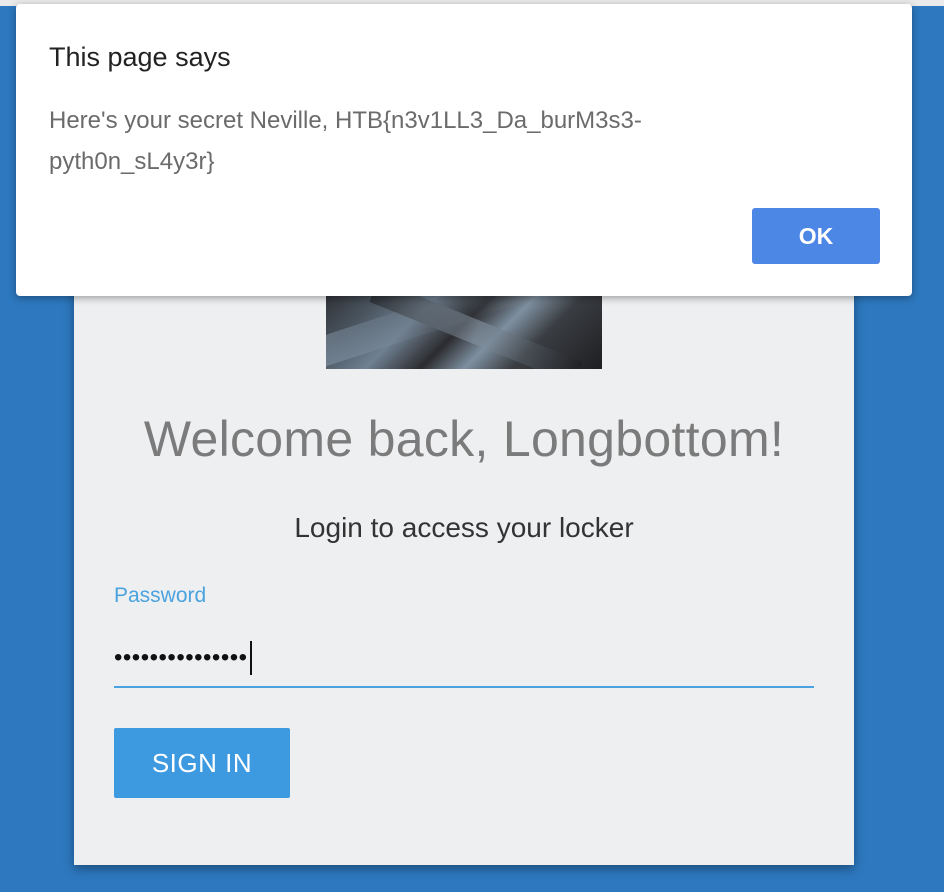  Describe the element at coordinates (464, 527) in the screenshot. I see `login-subtitle: Login to access your locker` at that location.